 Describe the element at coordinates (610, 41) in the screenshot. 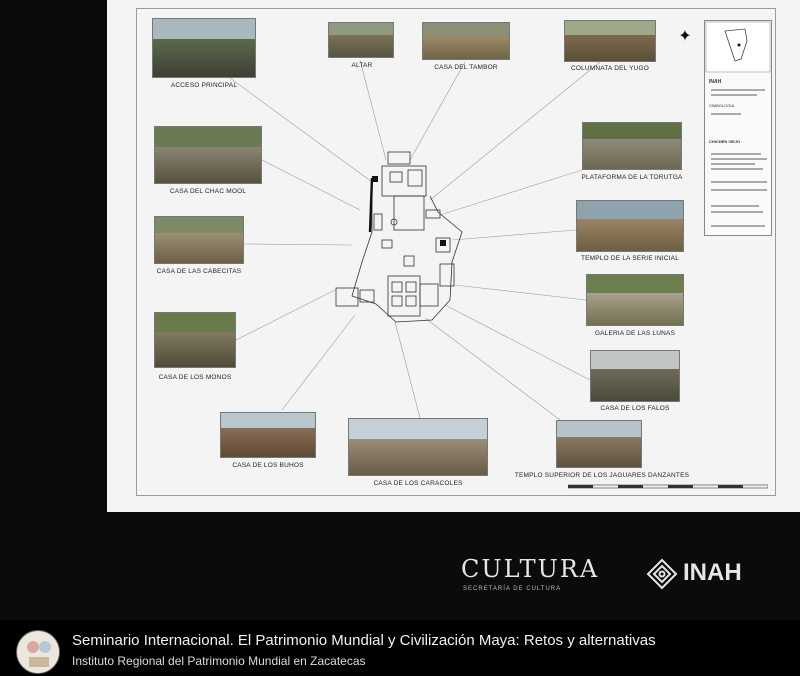

I see `photo-columnata-del-yugo` at that location.